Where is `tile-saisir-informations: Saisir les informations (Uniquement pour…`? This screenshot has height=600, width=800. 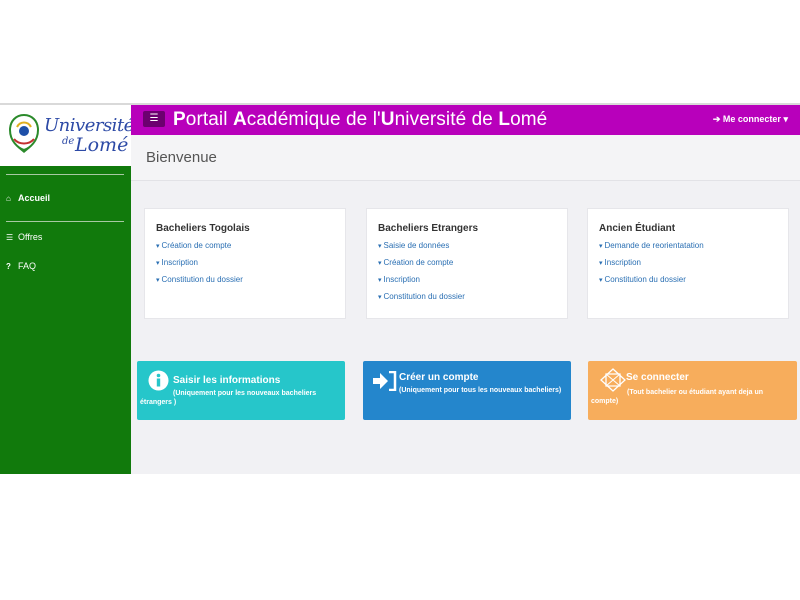 tile-saisir-informations: Saisir les informations (Uniquement pour… is located at coordinates (241, 390).